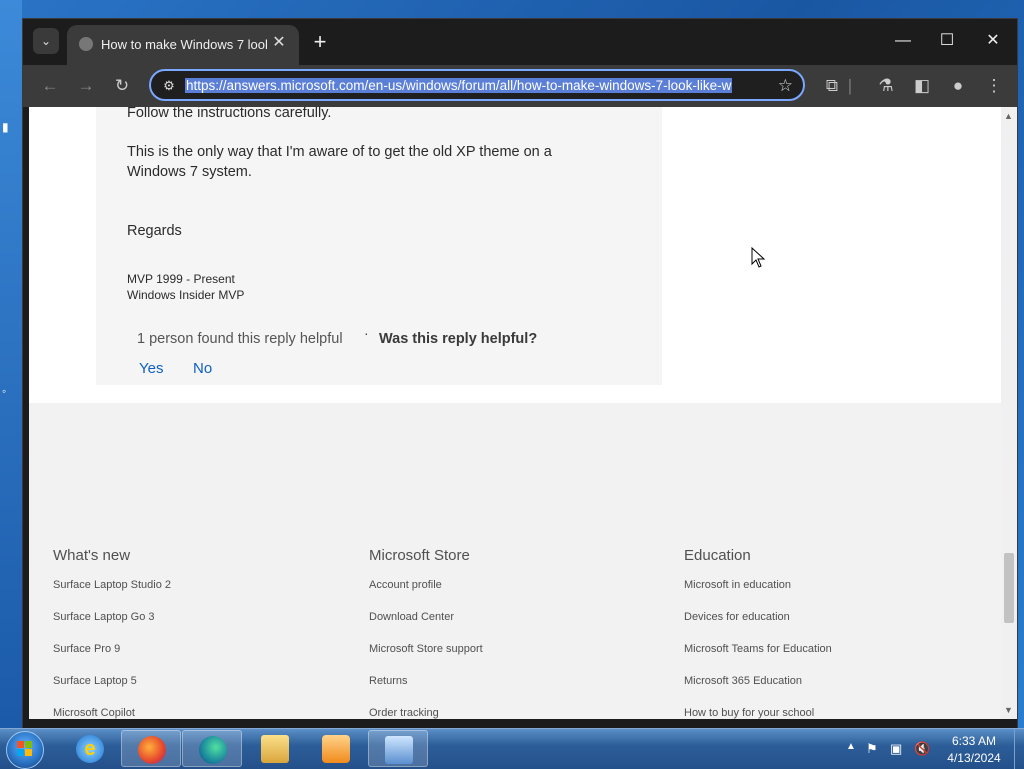 This screenshot has height=769, width=1024. What do you see at coordinates (112, 691) in the screenshot?
I see `footer-link: Surface Laptop 5` at bounding box center [112, 691].